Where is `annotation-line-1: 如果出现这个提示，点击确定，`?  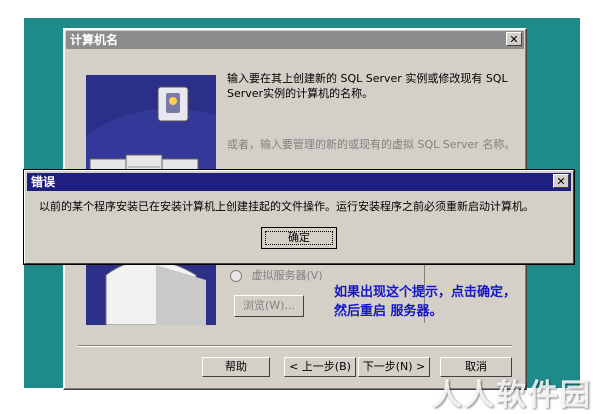 annotation-line-1: 如果出现这个提示，点击确定， is located at coordinates (425, 292).